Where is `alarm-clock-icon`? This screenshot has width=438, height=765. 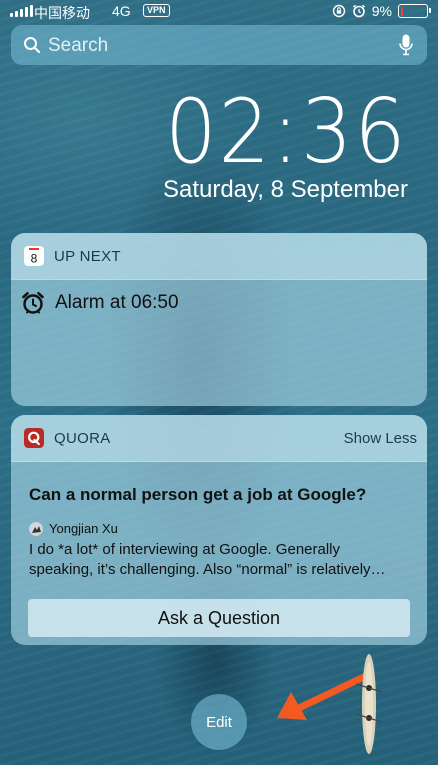
alarm-clock-icon is located at coordinates (33, 303).